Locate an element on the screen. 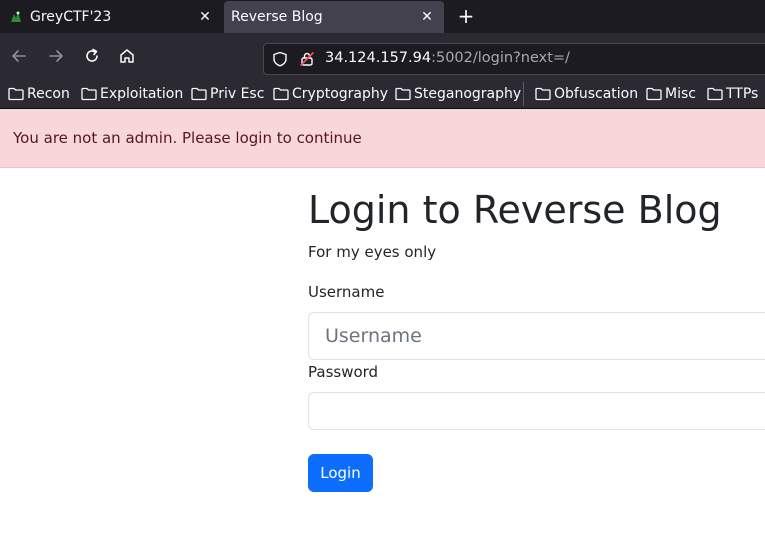 The width and height of the screenshot is (765, 533). bookmark-folder-recon: Recon is located at coordinates (39, 94).